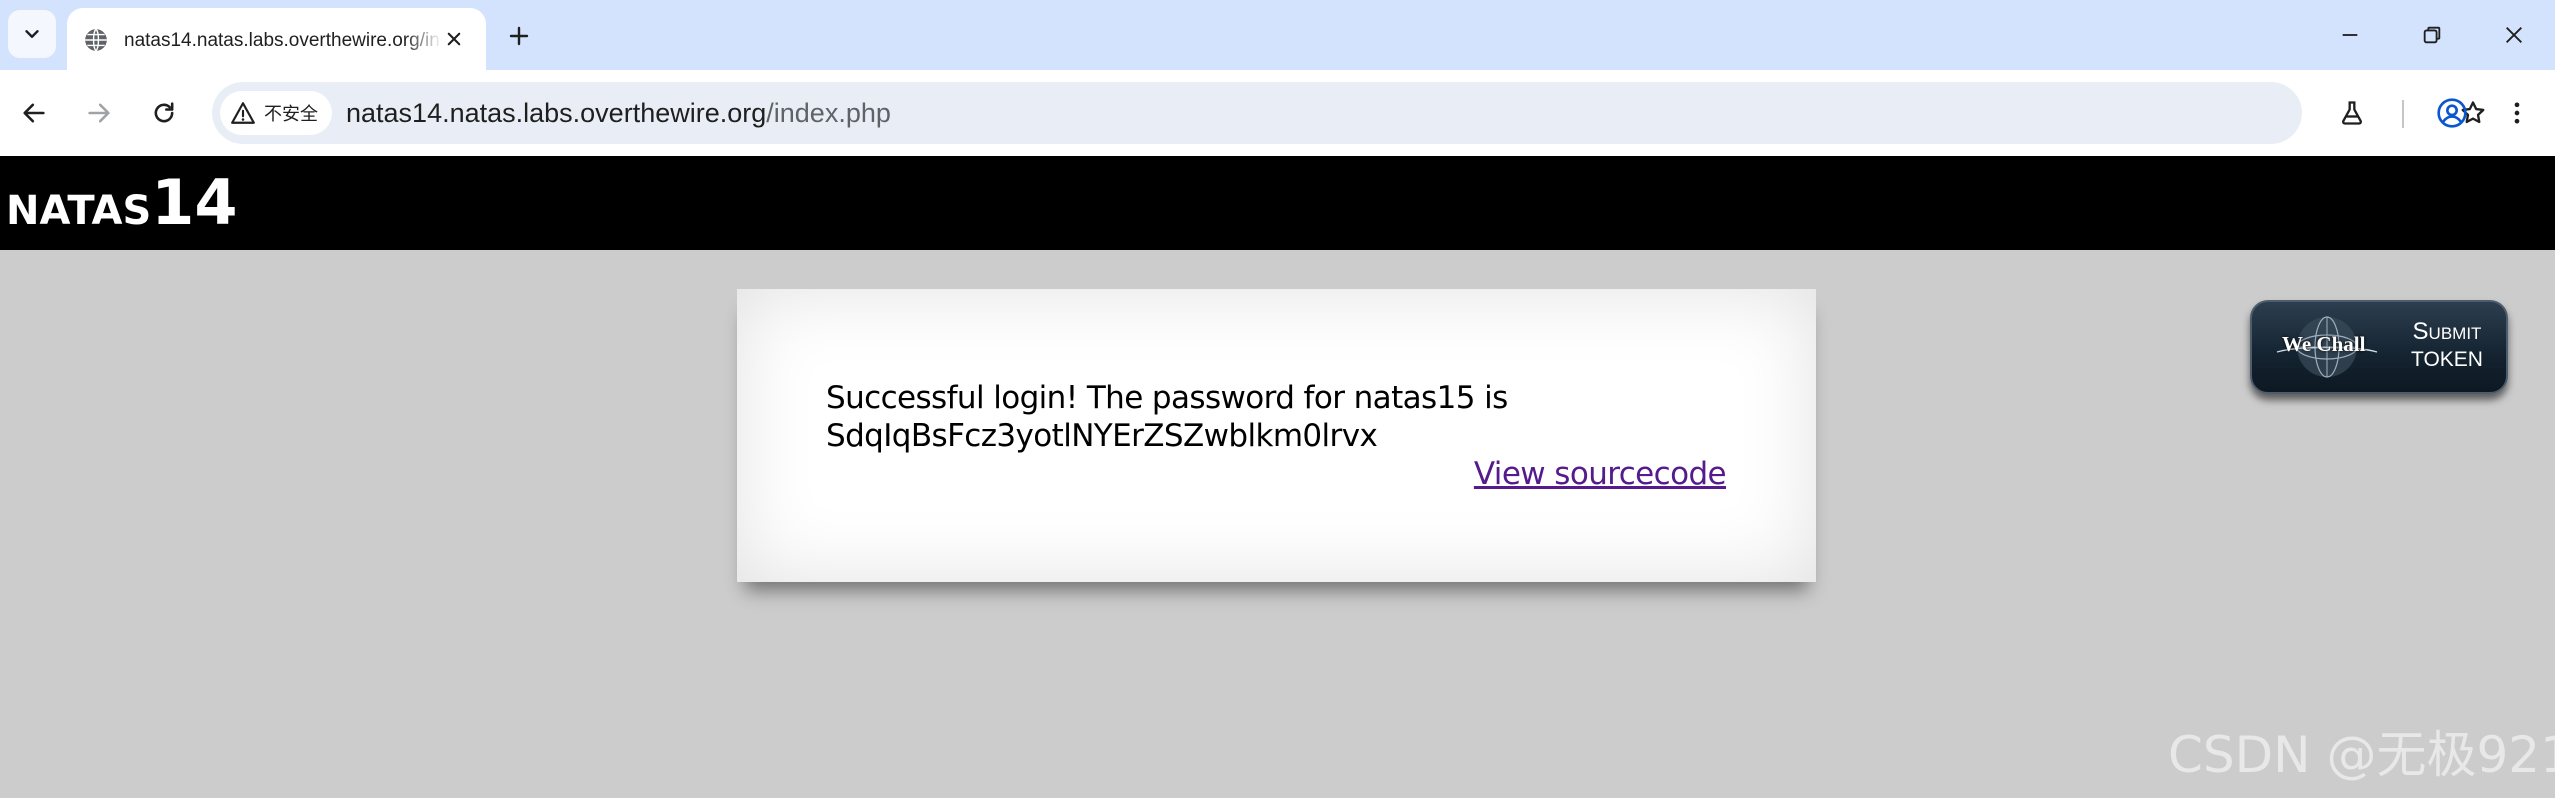  I want to click on restore-icon, so click(2432, 35).